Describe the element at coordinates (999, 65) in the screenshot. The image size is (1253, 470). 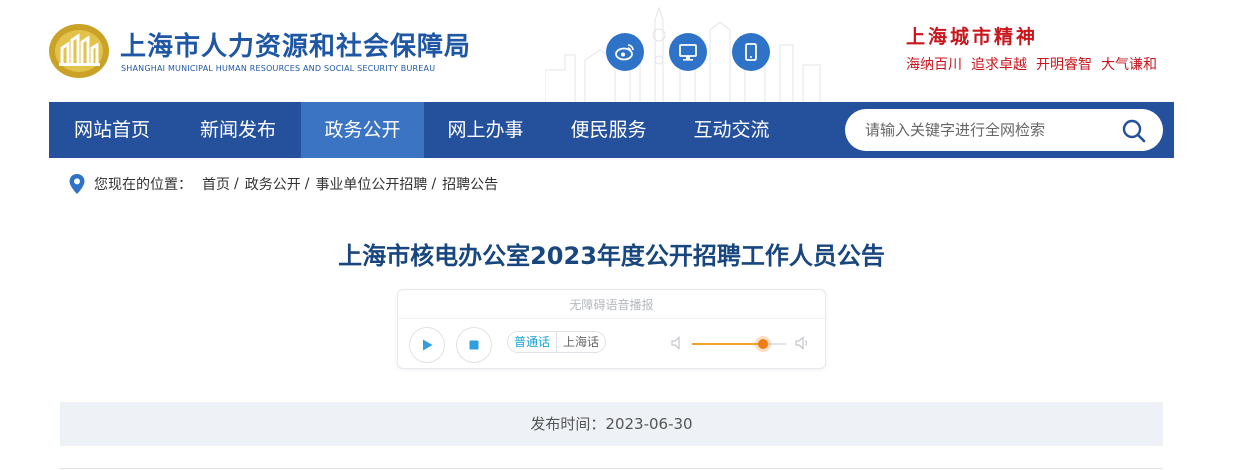
I see `city-spirit-word: 追求卓越` at that location.